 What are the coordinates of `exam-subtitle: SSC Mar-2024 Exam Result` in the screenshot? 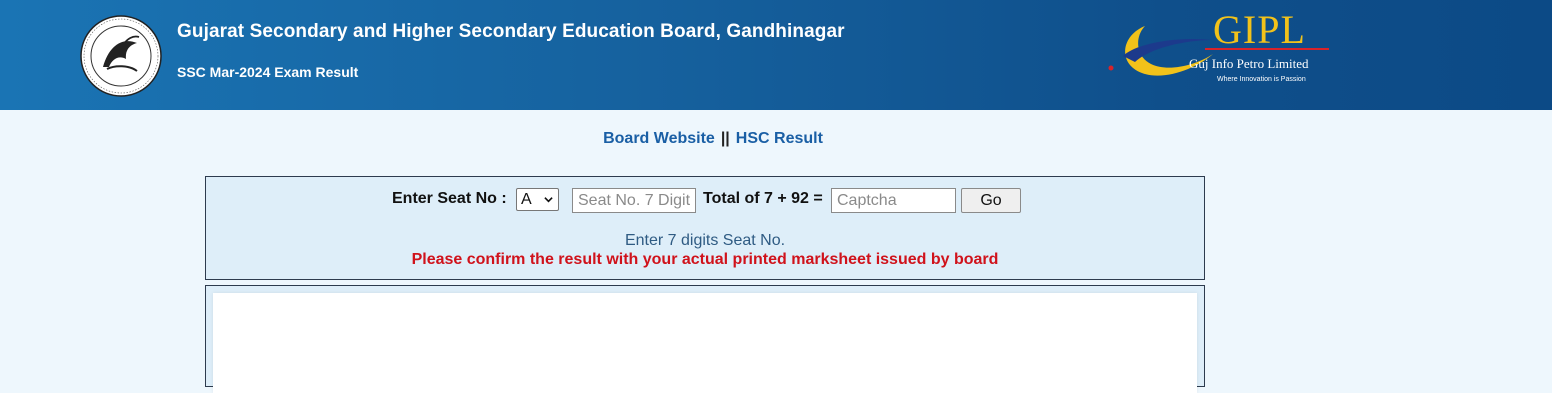 It's located at (268, 72).